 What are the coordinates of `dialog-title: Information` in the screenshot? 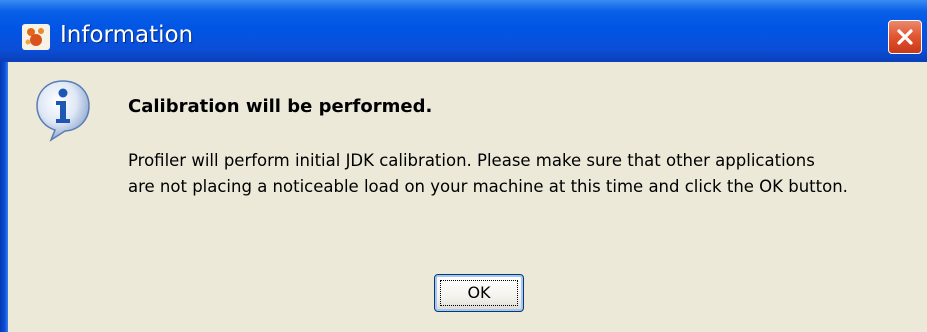 It's located at (127, 35).